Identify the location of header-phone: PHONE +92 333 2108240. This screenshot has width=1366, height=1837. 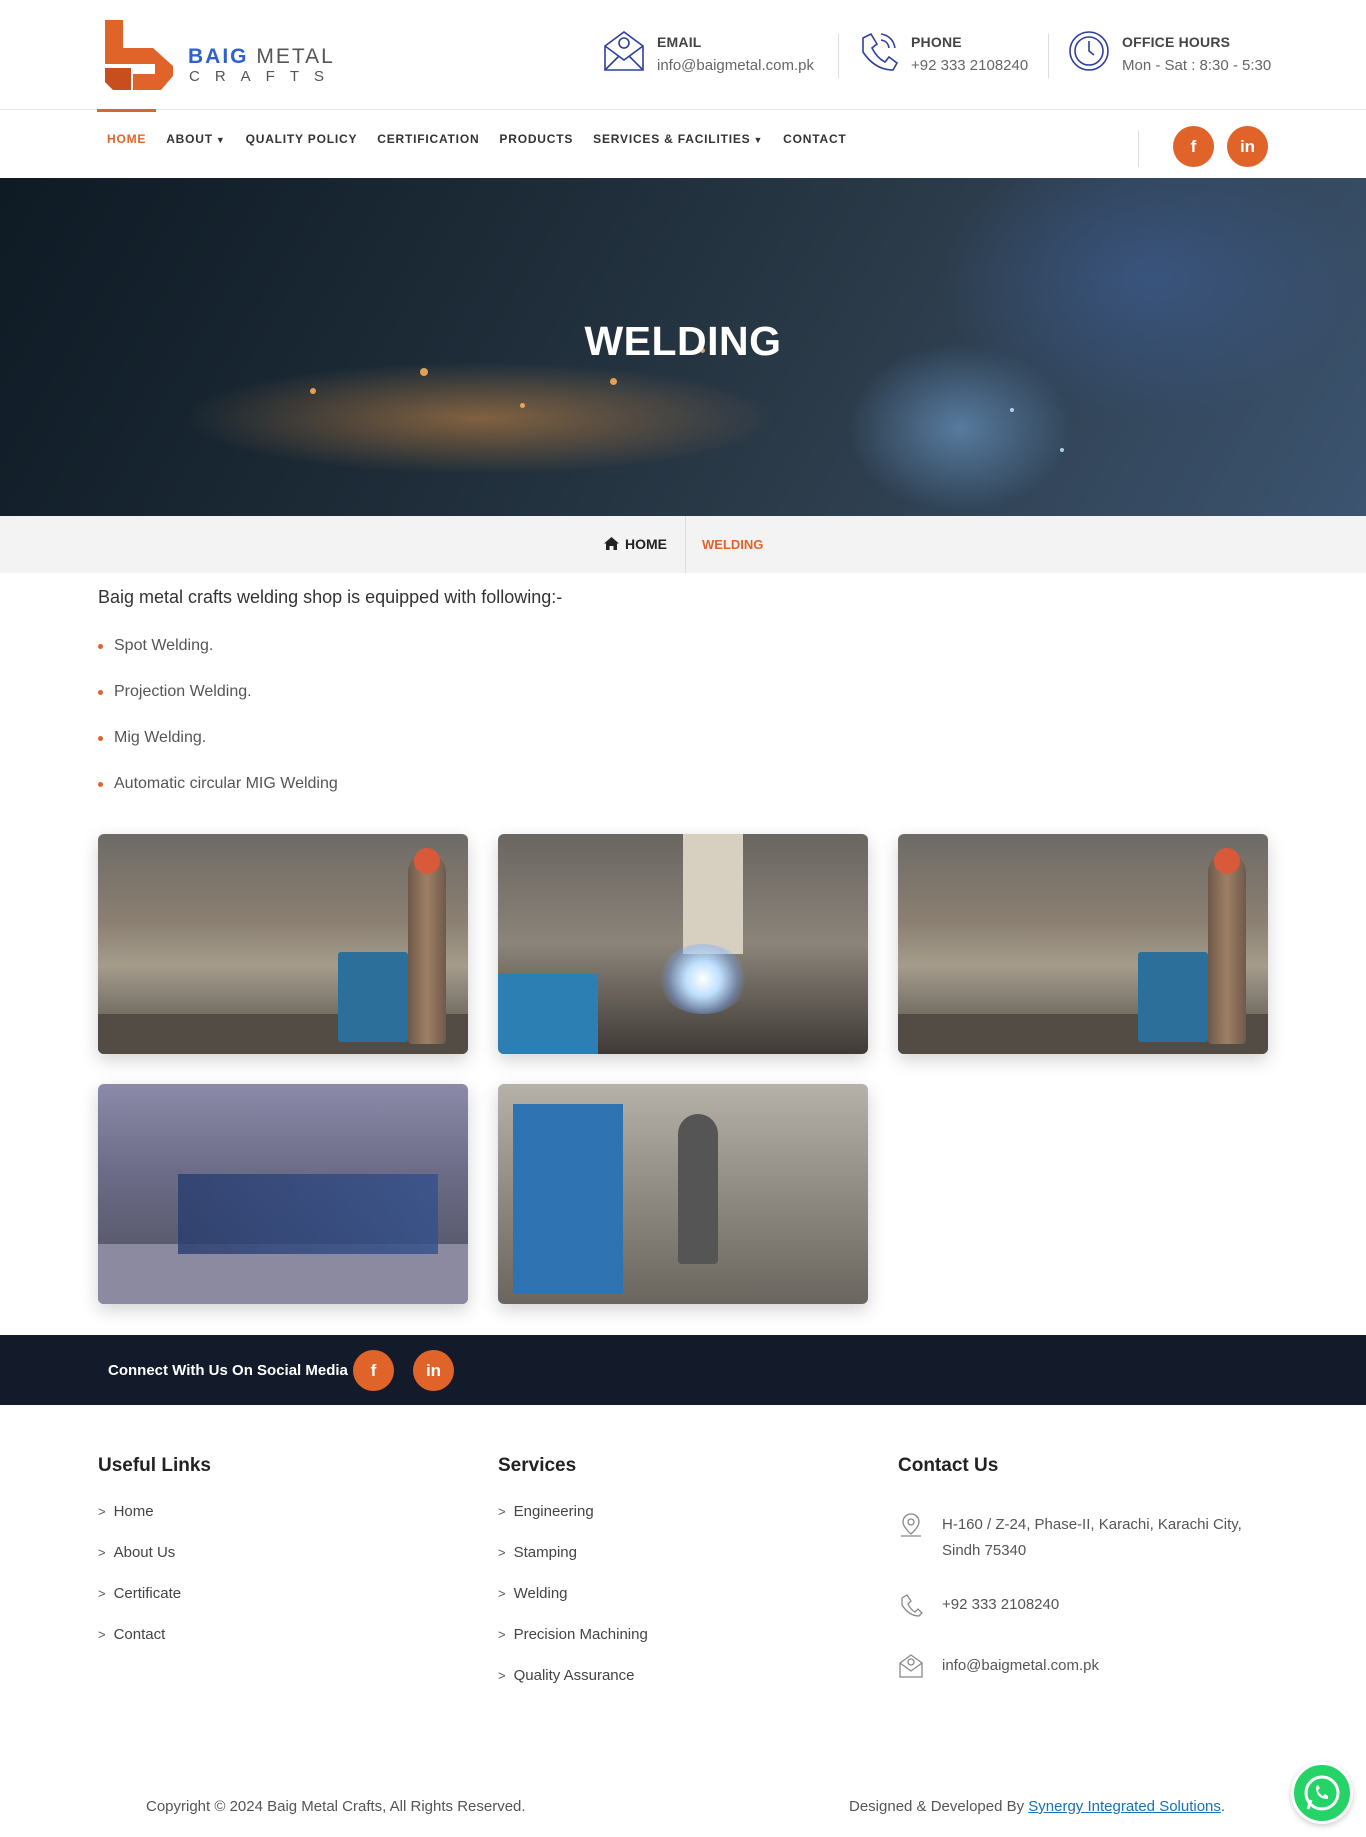
(941, 55).